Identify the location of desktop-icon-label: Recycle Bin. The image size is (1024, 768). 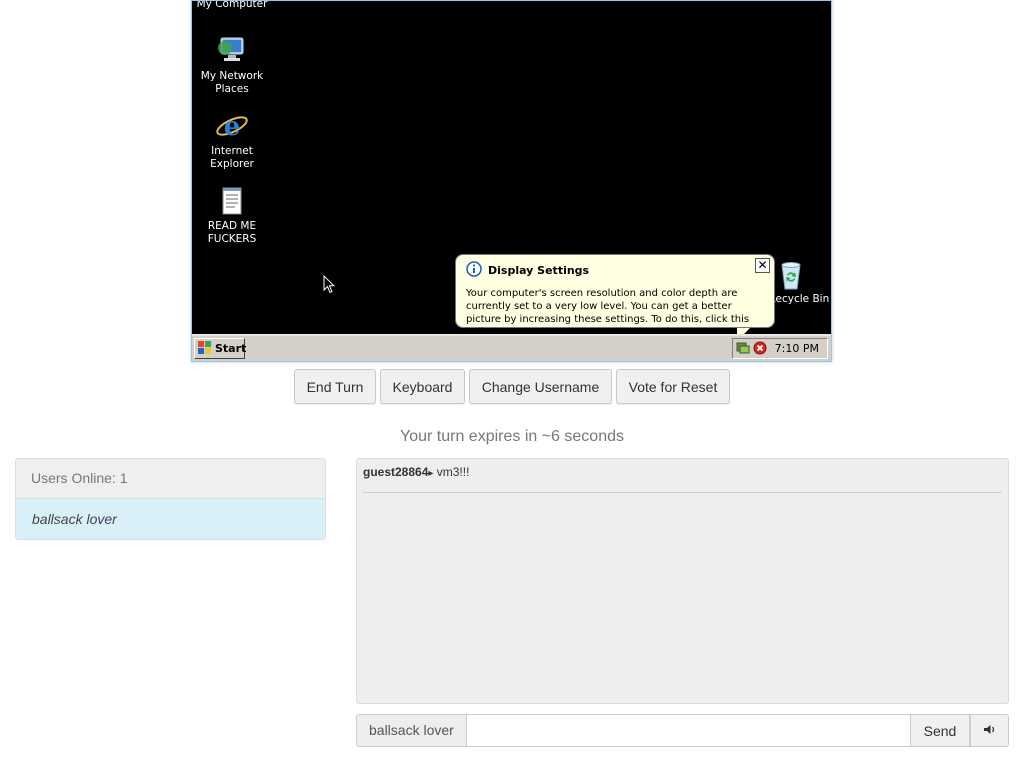
(799, 299).